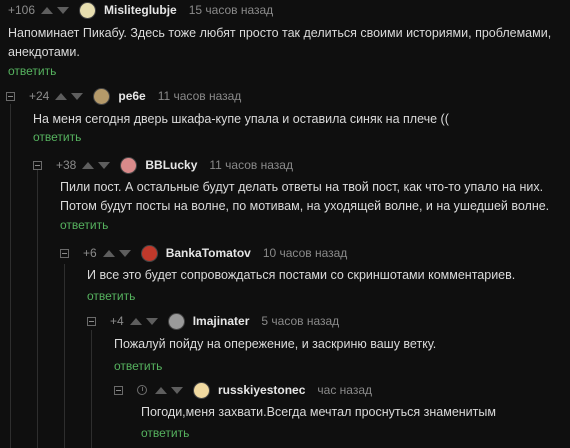 The image size is (570, 448). I want to click on comment-header: +6 BankaTomatov 10 часов назад, so click(203, 253).